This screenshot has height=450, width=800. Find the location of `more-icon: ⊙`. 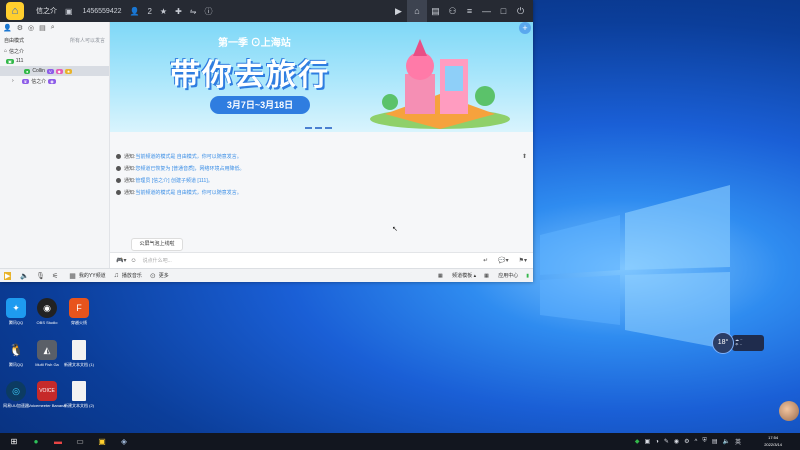

more-icon: ⊙ is located at coordinates (152, 276).